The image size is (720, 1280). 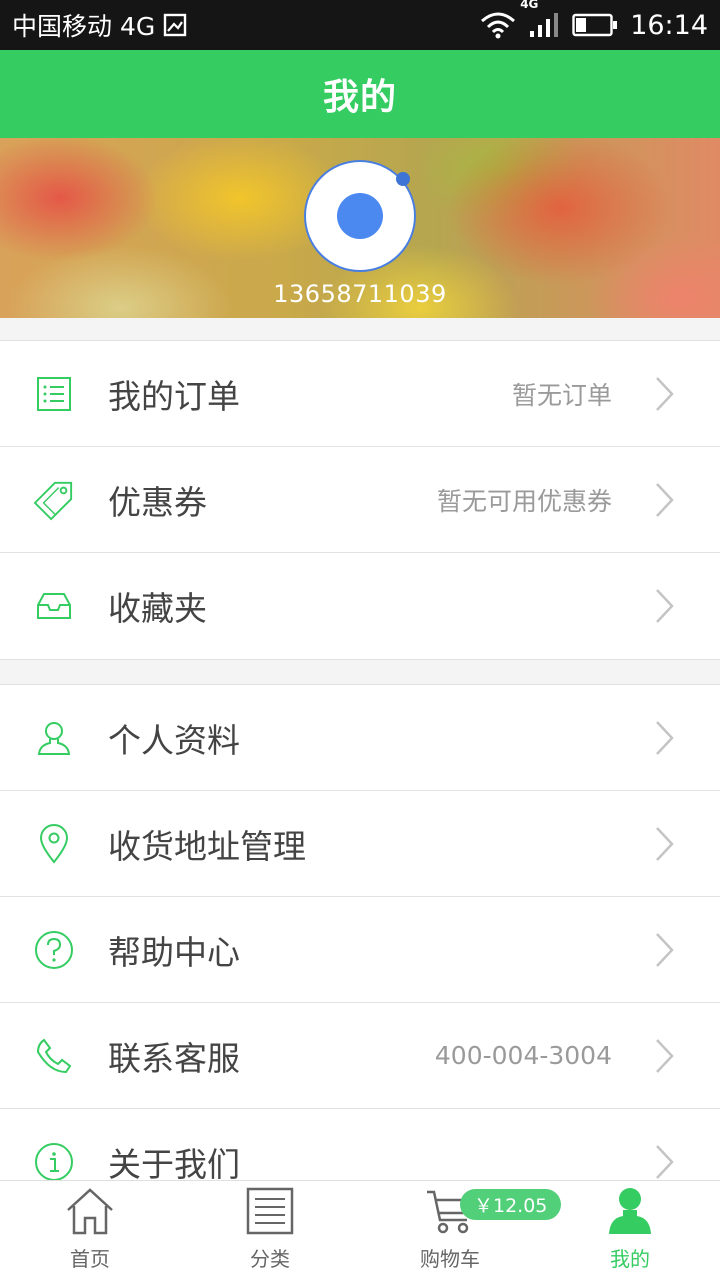 What do you see at coordinates (174, 396) in the screenshot?
I see `menu-item-label: 我的订单` at bounding box center [174, 396].